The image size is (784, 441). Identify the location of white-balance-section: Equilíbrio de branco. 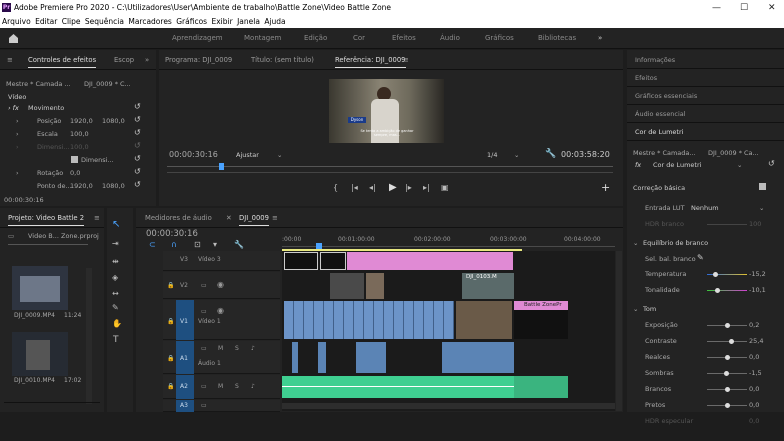
(675, 243).